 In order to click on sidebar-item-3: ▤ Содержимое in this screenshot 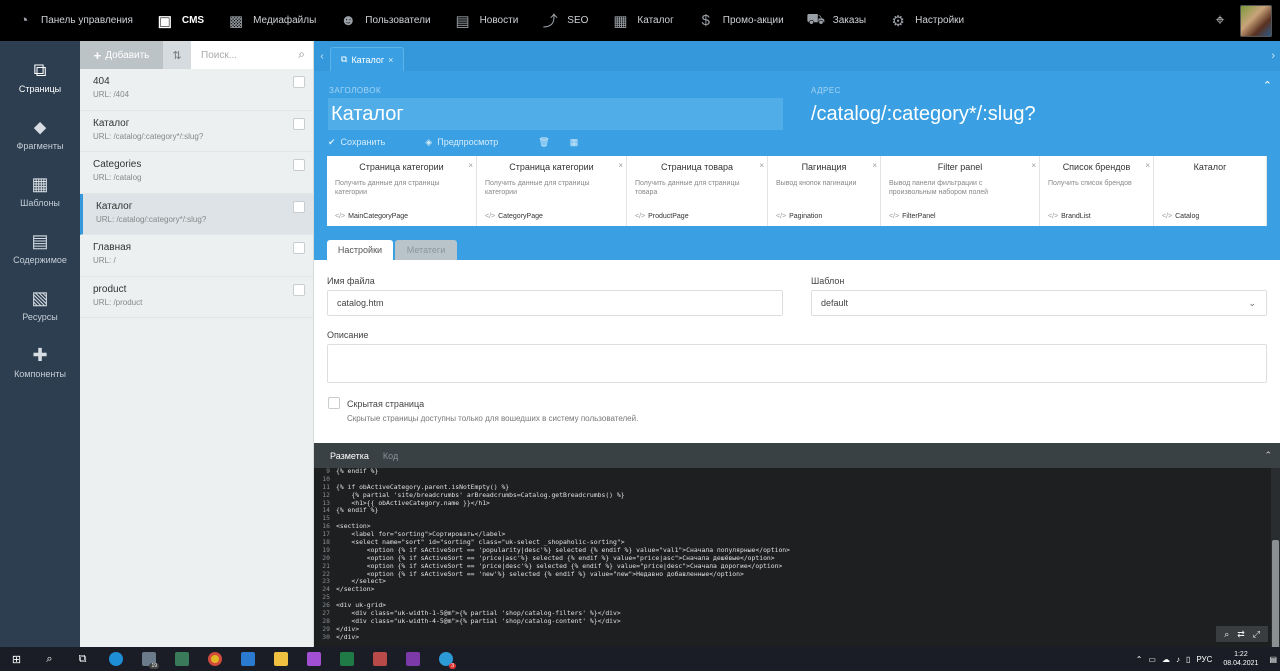, I will do `click(40, 247)`.